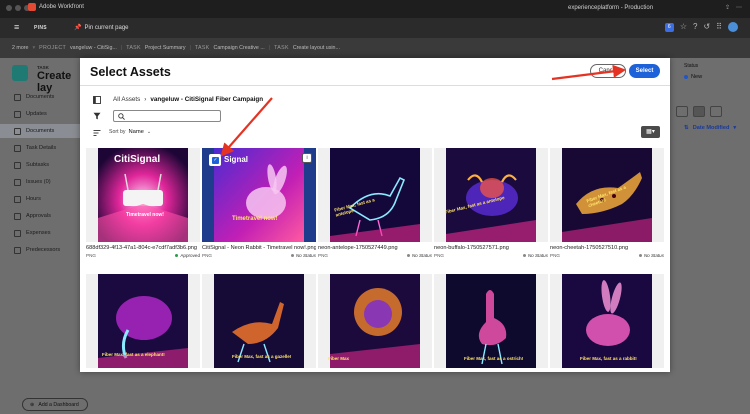 The image size is (750, 414). I want to click on annotation-arrow-select, so click(589, 72).